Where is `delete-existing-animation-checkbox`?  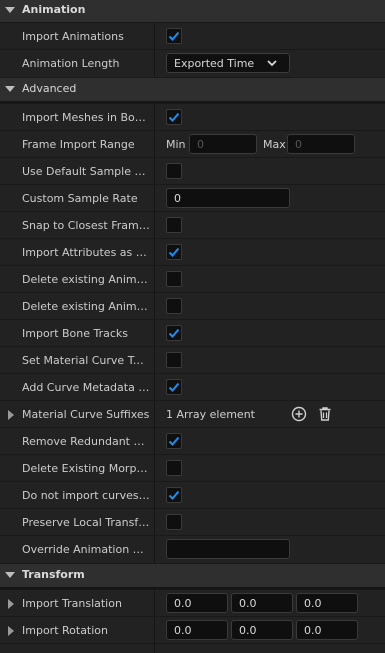 delete-existing-animation-checkbox is located at coordinates (174, 279).